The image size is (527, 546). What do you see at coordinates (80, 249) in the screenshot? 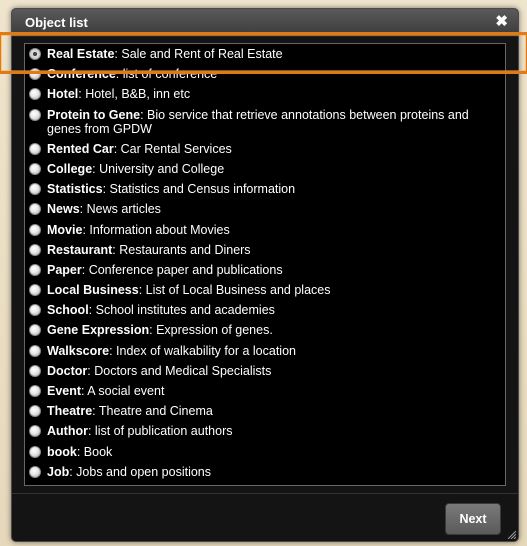
I see `item-name: Restaurant` at bounding box center [80, 249].